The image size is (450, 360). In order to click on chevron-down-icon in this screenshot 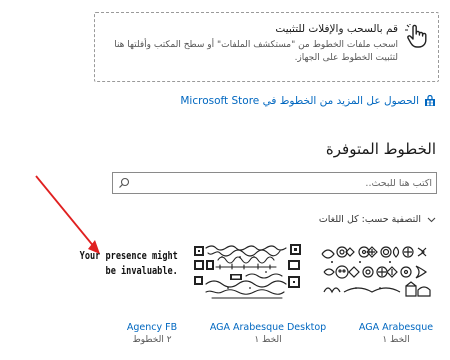, I will do `click(431, 220)`.